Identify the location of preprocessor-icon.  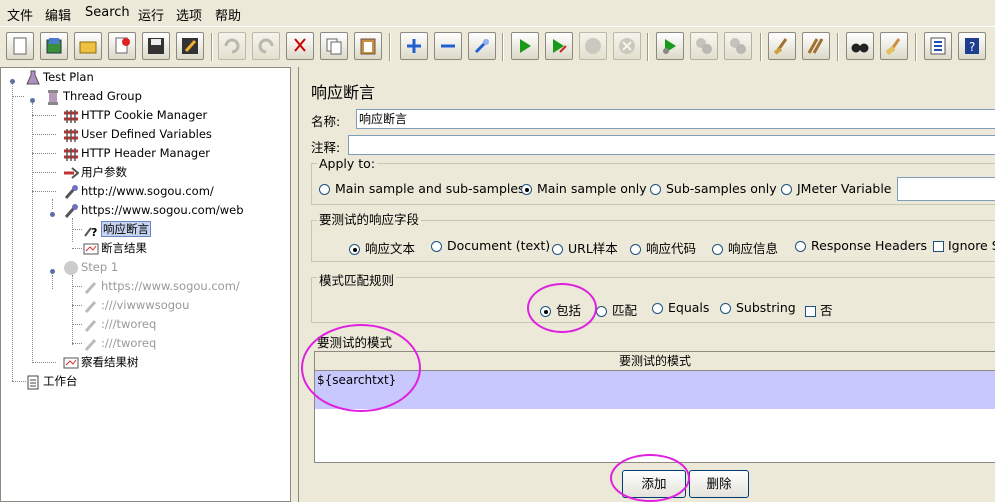
(71, 173).